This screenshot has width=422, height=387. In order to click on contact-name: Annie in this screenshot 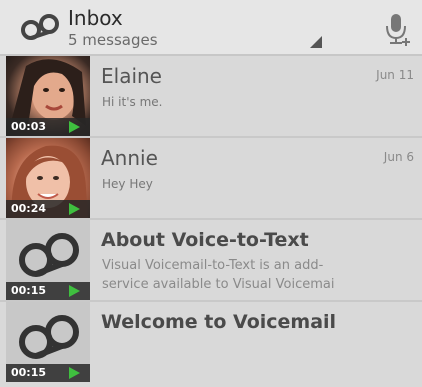, I will do `click(129, 158)`.